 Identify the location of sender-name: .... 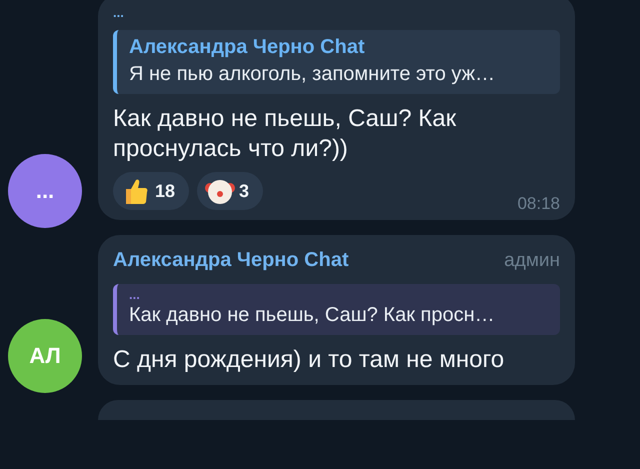
(118, 13).